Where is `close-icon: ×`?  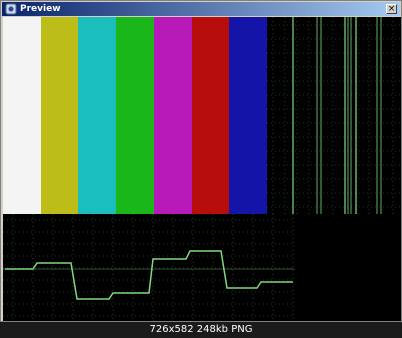 close-icon: × is located at coordinates (391, 9).